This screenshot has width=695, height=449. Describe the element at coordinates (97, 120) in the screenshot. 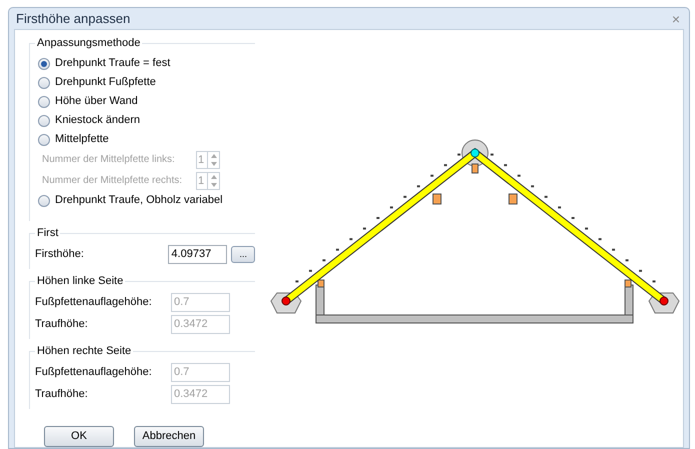

I see `radio-label: Kniestock ändern` at that location.